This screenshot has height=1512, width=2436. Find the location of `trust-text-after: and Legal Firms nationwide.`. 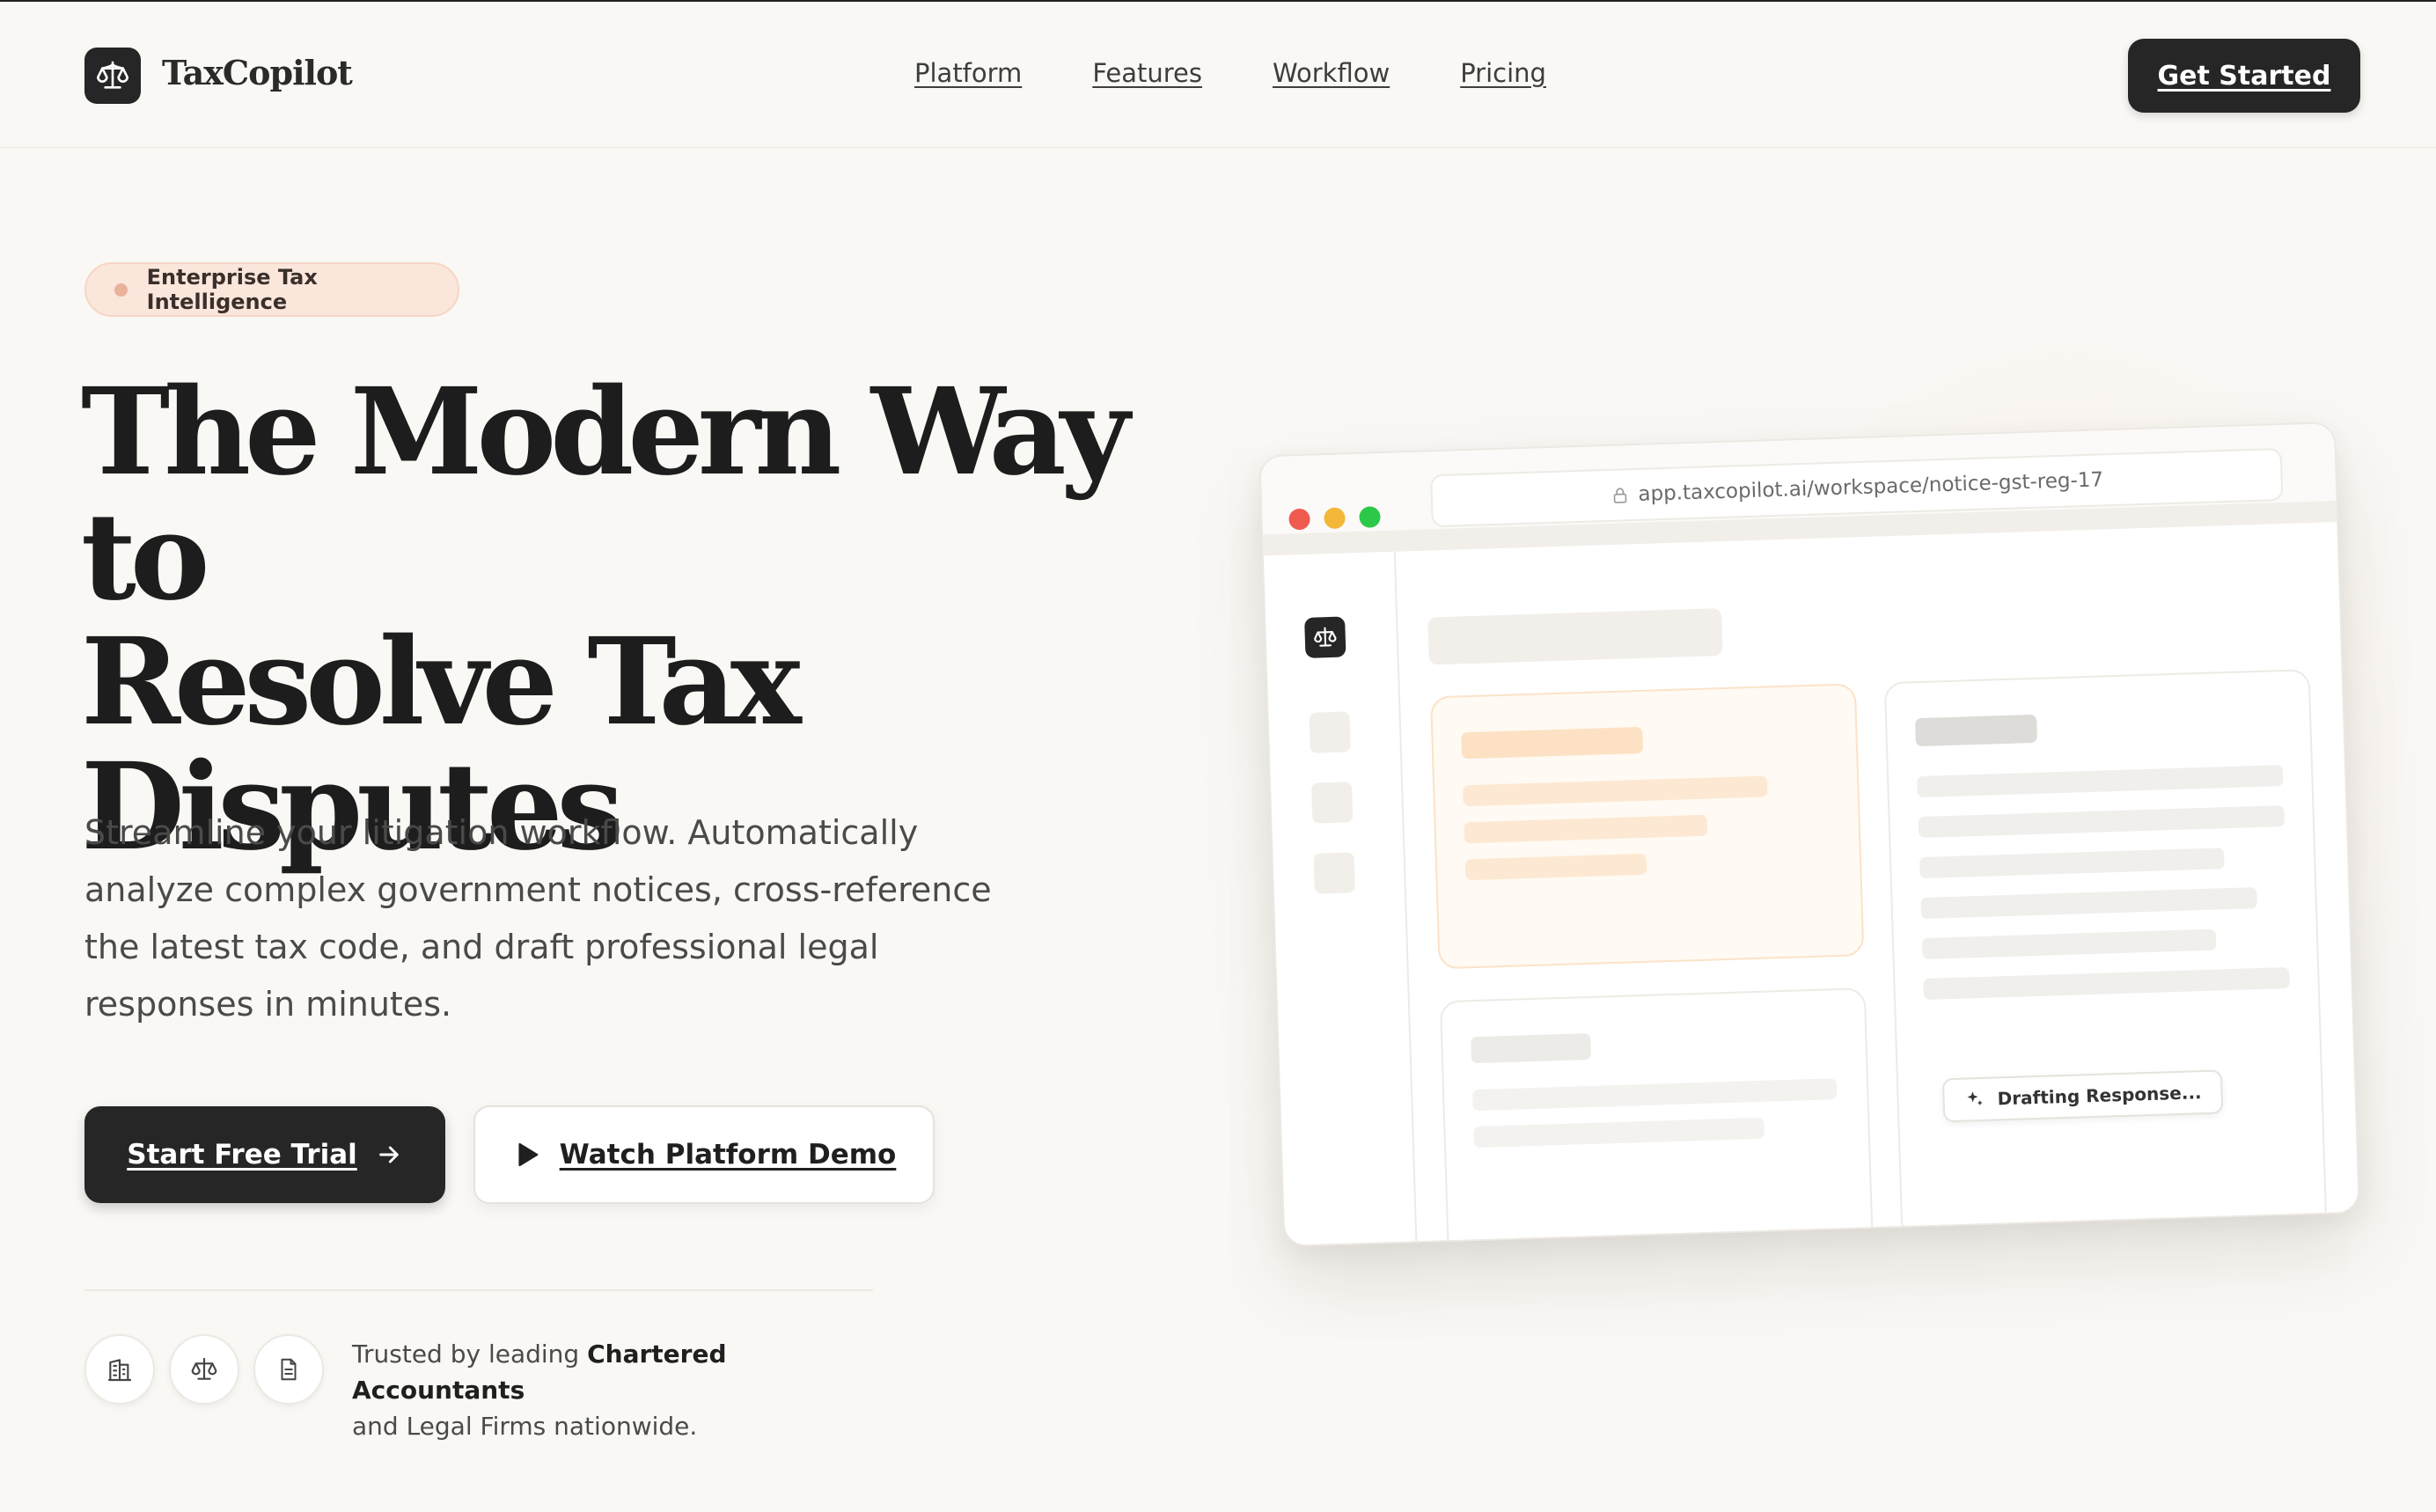

trust-text-after: and Legal Firms nationwide. is located at coordinates (525, 1427).